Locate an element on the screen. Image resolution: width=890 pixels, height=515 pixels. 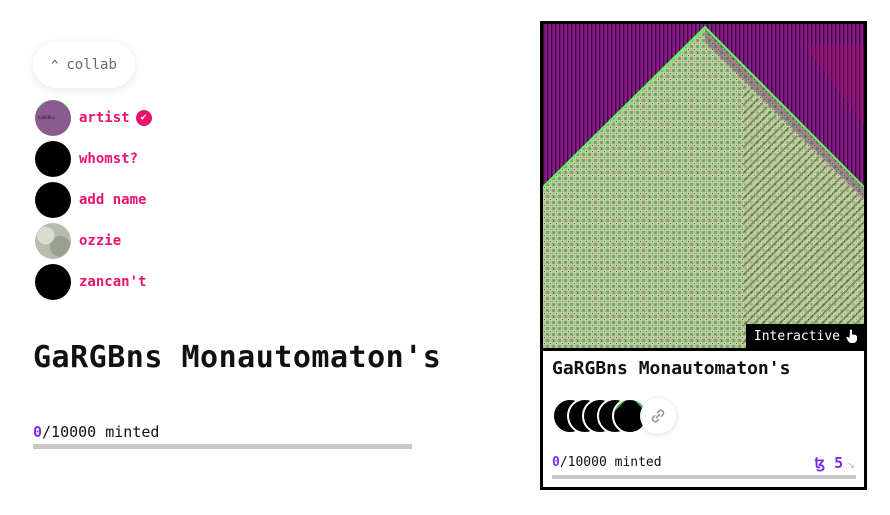
price-tag: ꜩ 5 ↘ is located at coordinates (834, 463).